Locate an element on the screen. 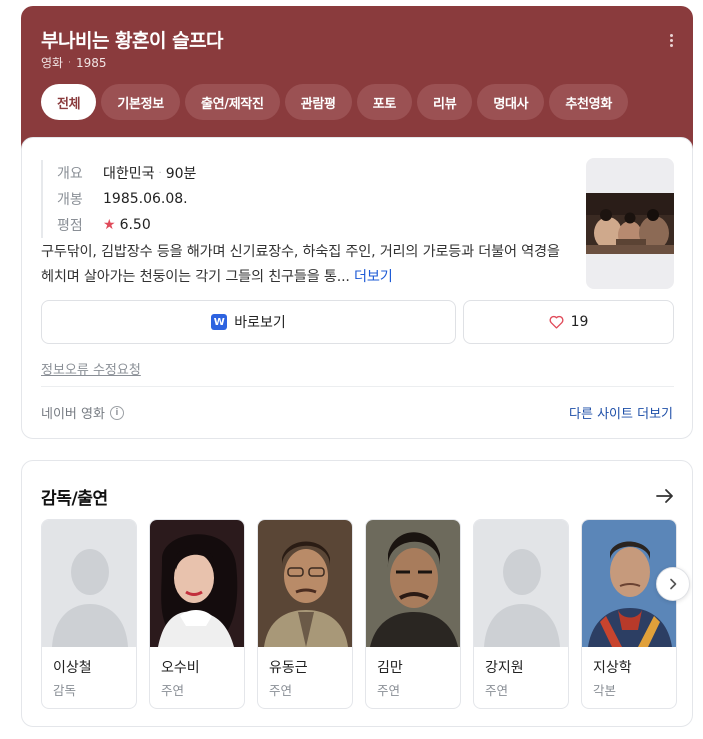 The width and height of the screenshot is (703, 739). rating-value: 6.50 is located at coordinates (135, 225).